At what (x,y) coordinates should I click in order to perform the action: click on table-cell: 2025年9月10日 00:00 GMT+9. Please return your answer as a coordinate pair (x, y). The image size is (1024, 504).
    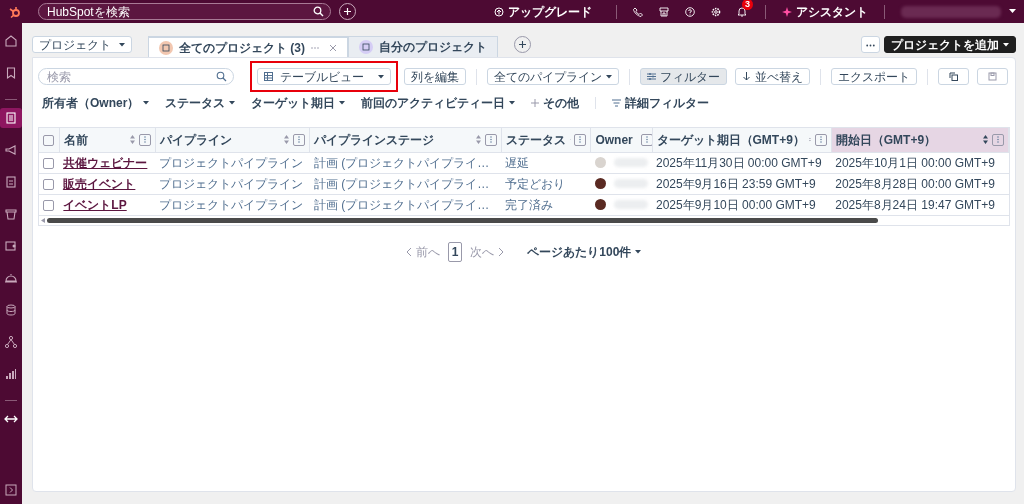
    Looking at the image, I should click on (736, 204).